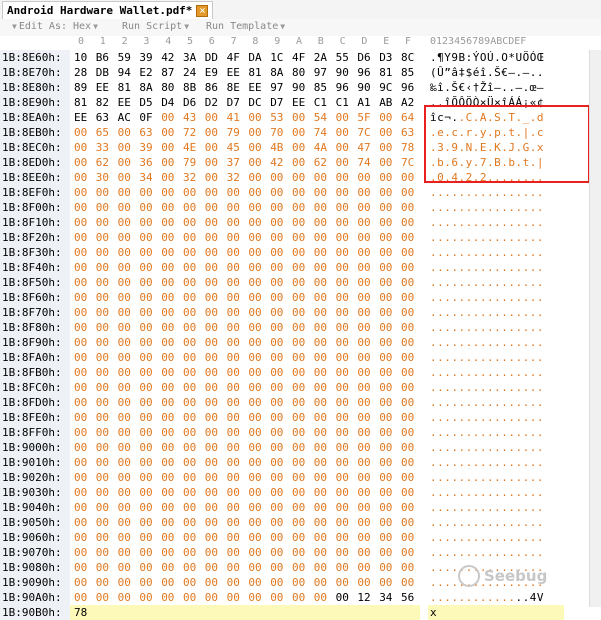  I want to click on hex-byte: 4B, so click(280, 147).